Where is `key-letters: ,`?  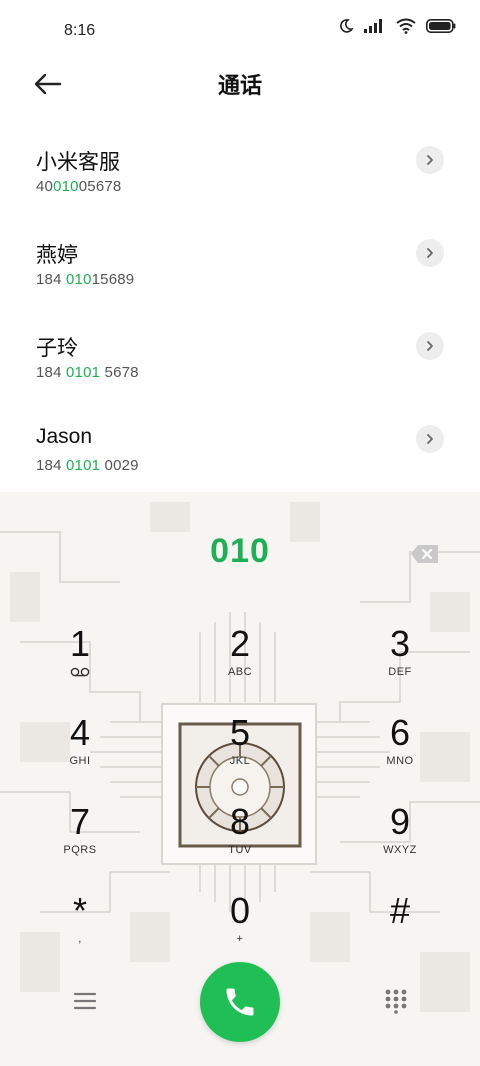 key-letters: , is located at coordinates (80, 939).